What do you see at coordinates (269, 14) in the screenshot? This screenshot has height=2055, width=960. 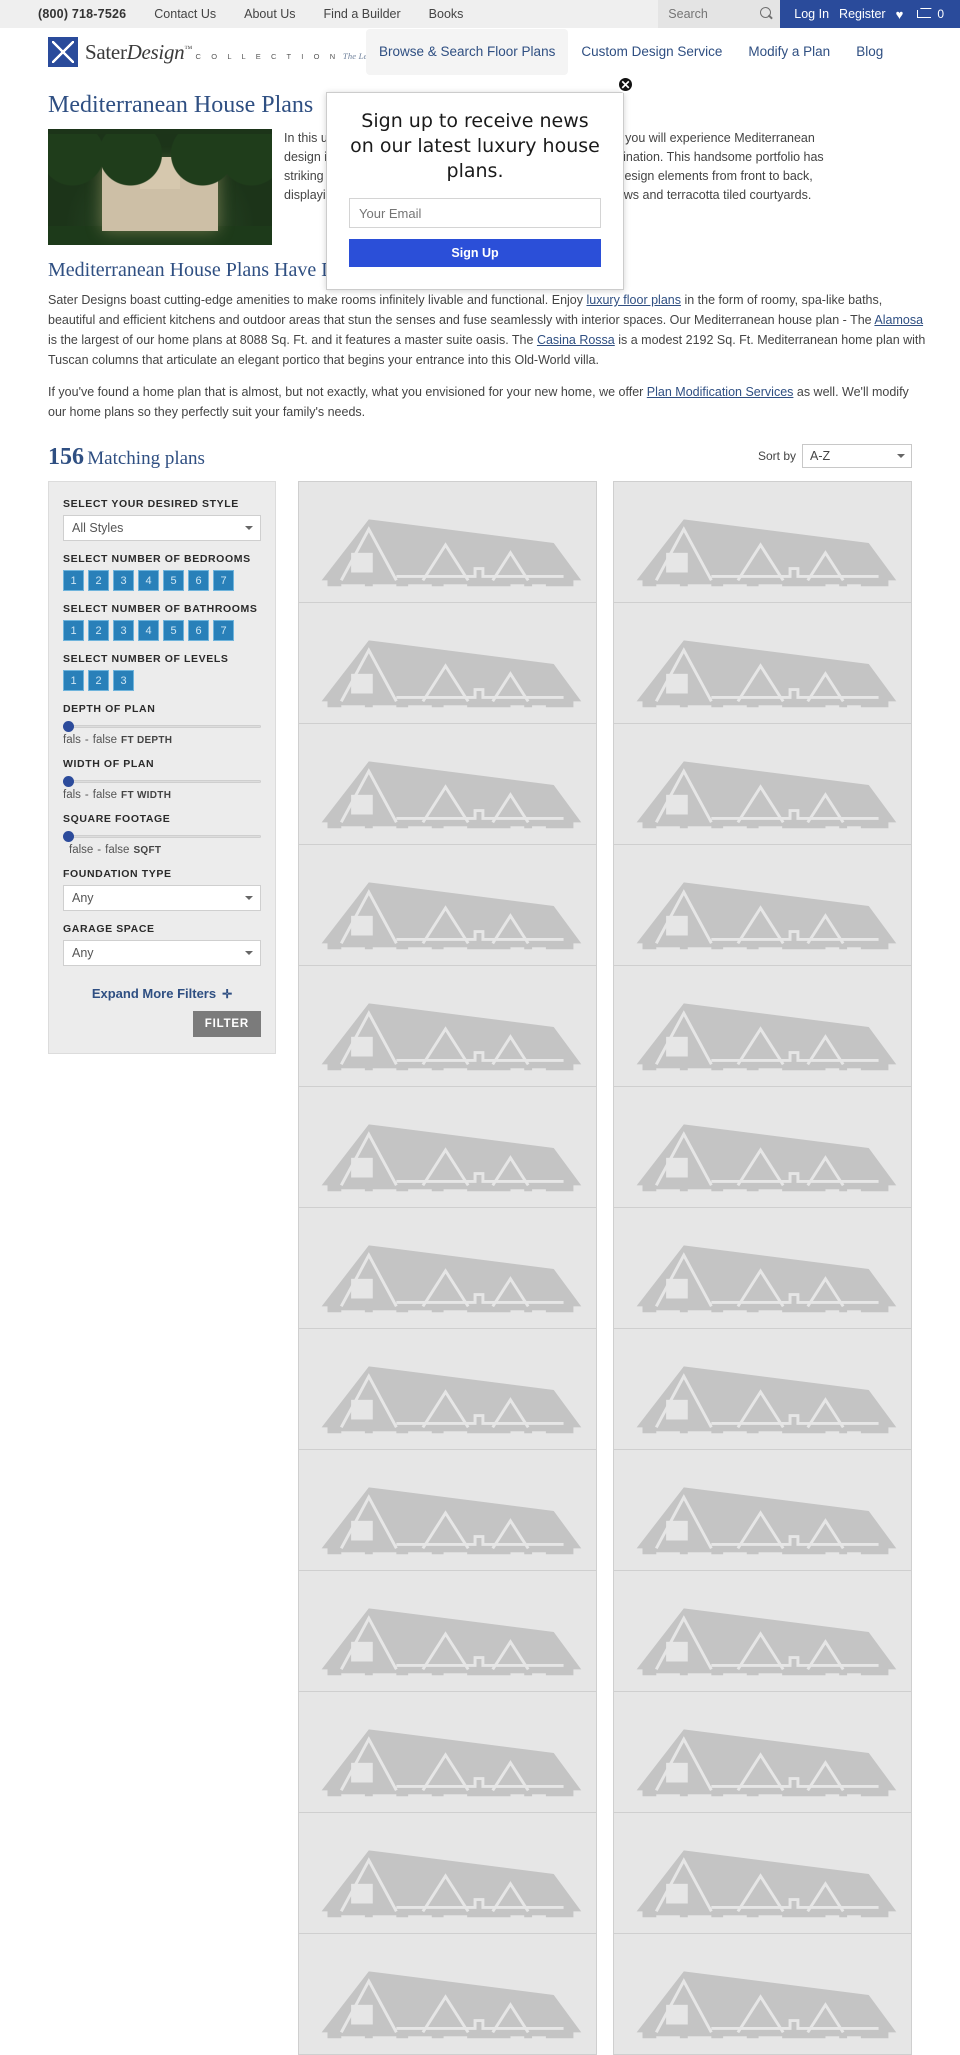 I see `nav-about-us: About Us` at bounding box center [269, 14].